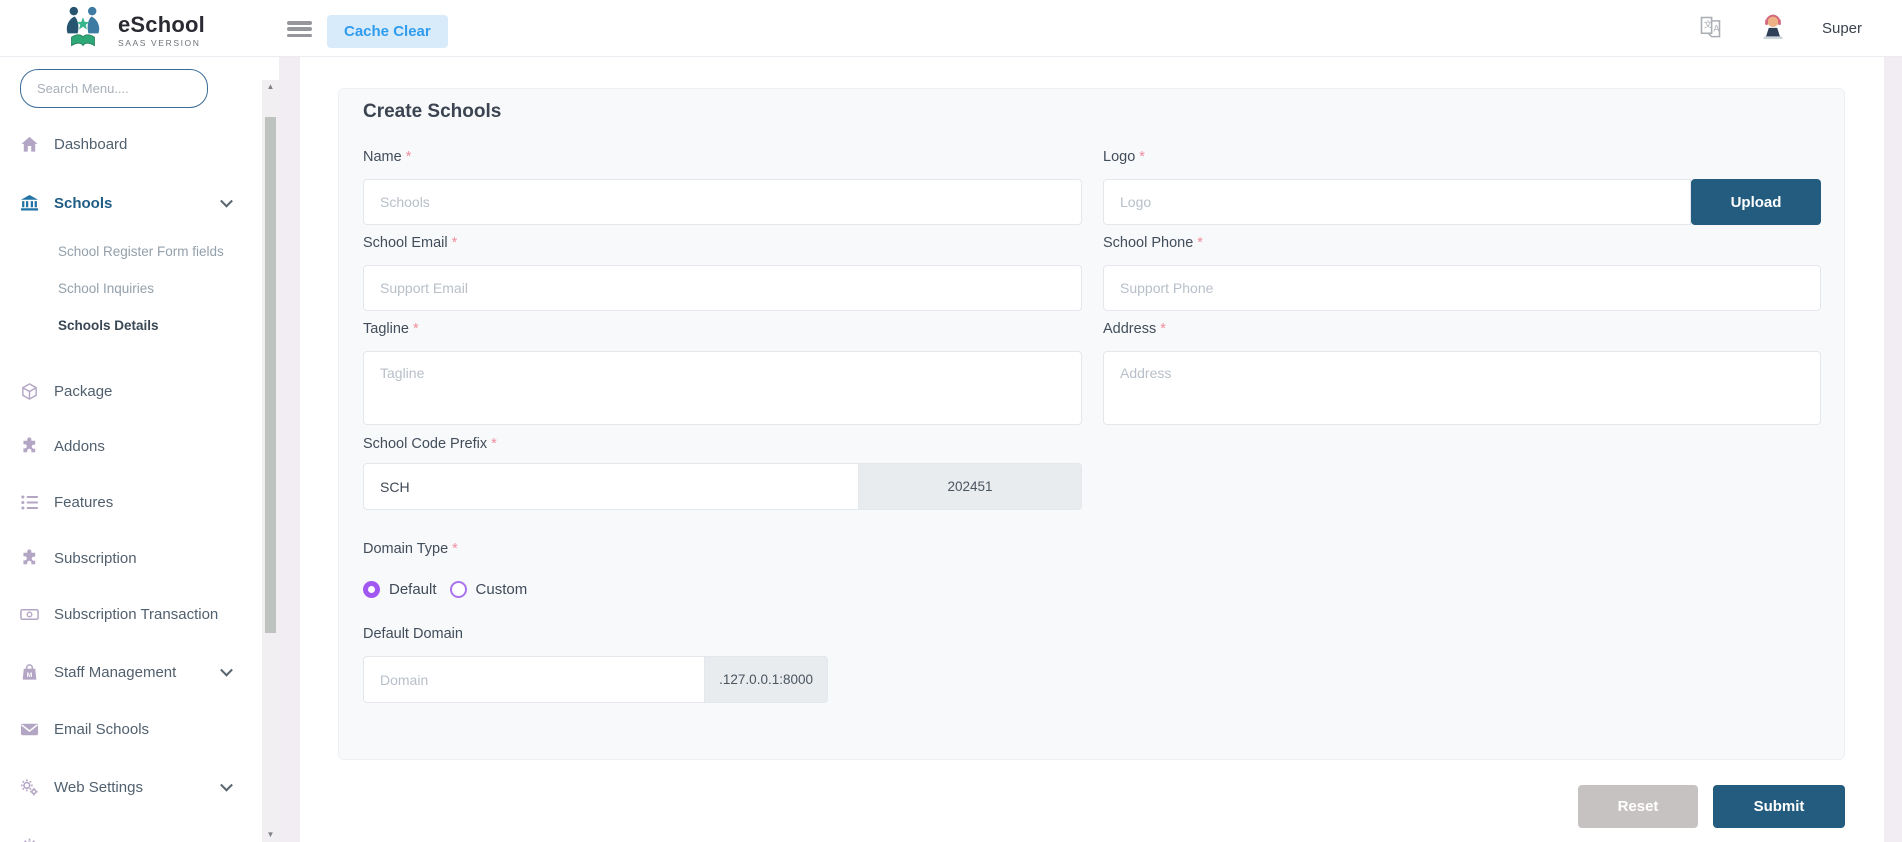  What do you see at coordinates (1397, 202) in the screenshot?
I see `logo-input` at bounding box center [1397, 202].